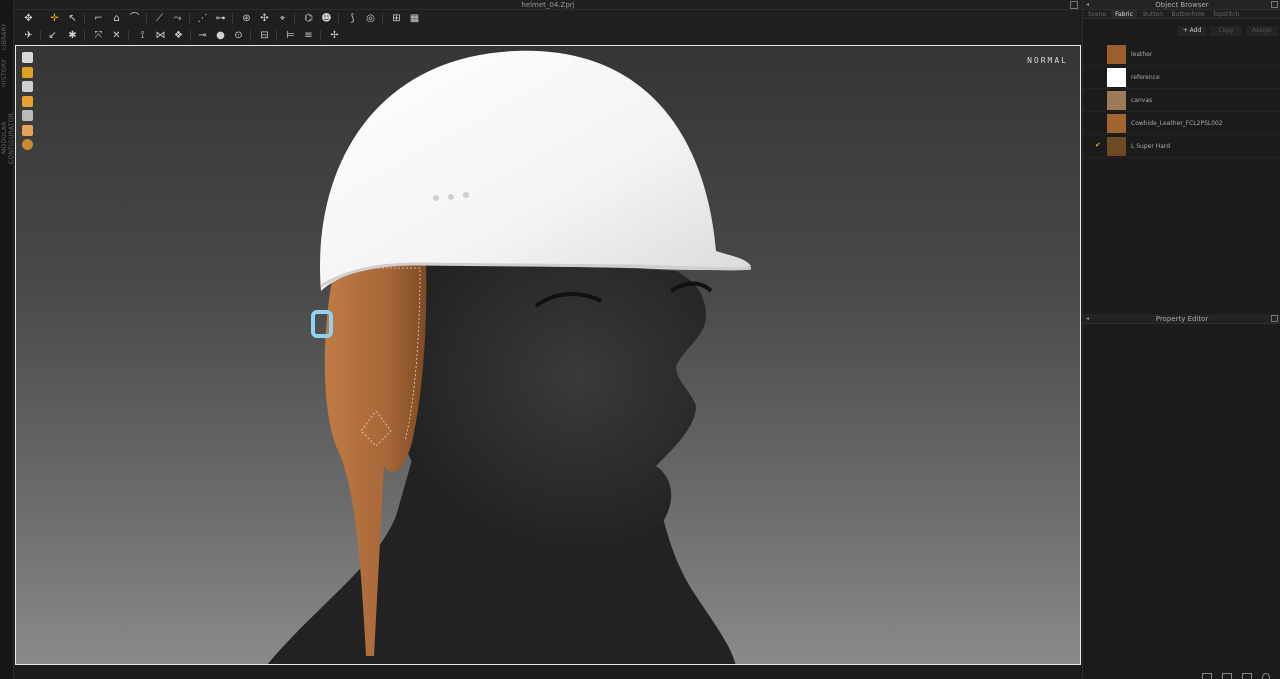 The image size is (1280, 679). Describe the element at coordinates (160, 35) in the screenshot. I see `piping-icon: ⋈` at that location.